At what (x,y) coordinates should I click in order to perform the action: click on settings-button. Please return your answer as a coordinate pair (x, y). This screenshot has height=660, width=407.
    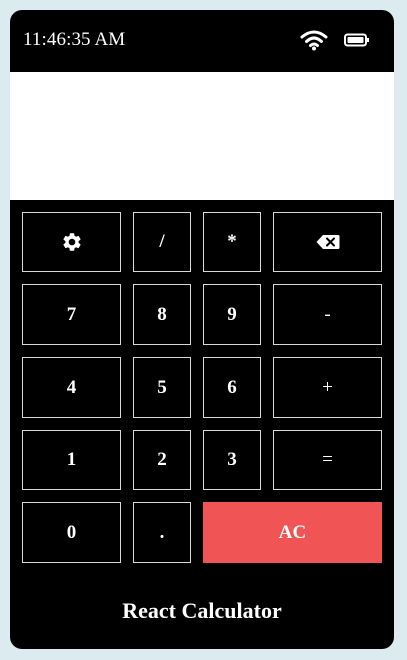
    Looking at the image, I should click on (71, 242).